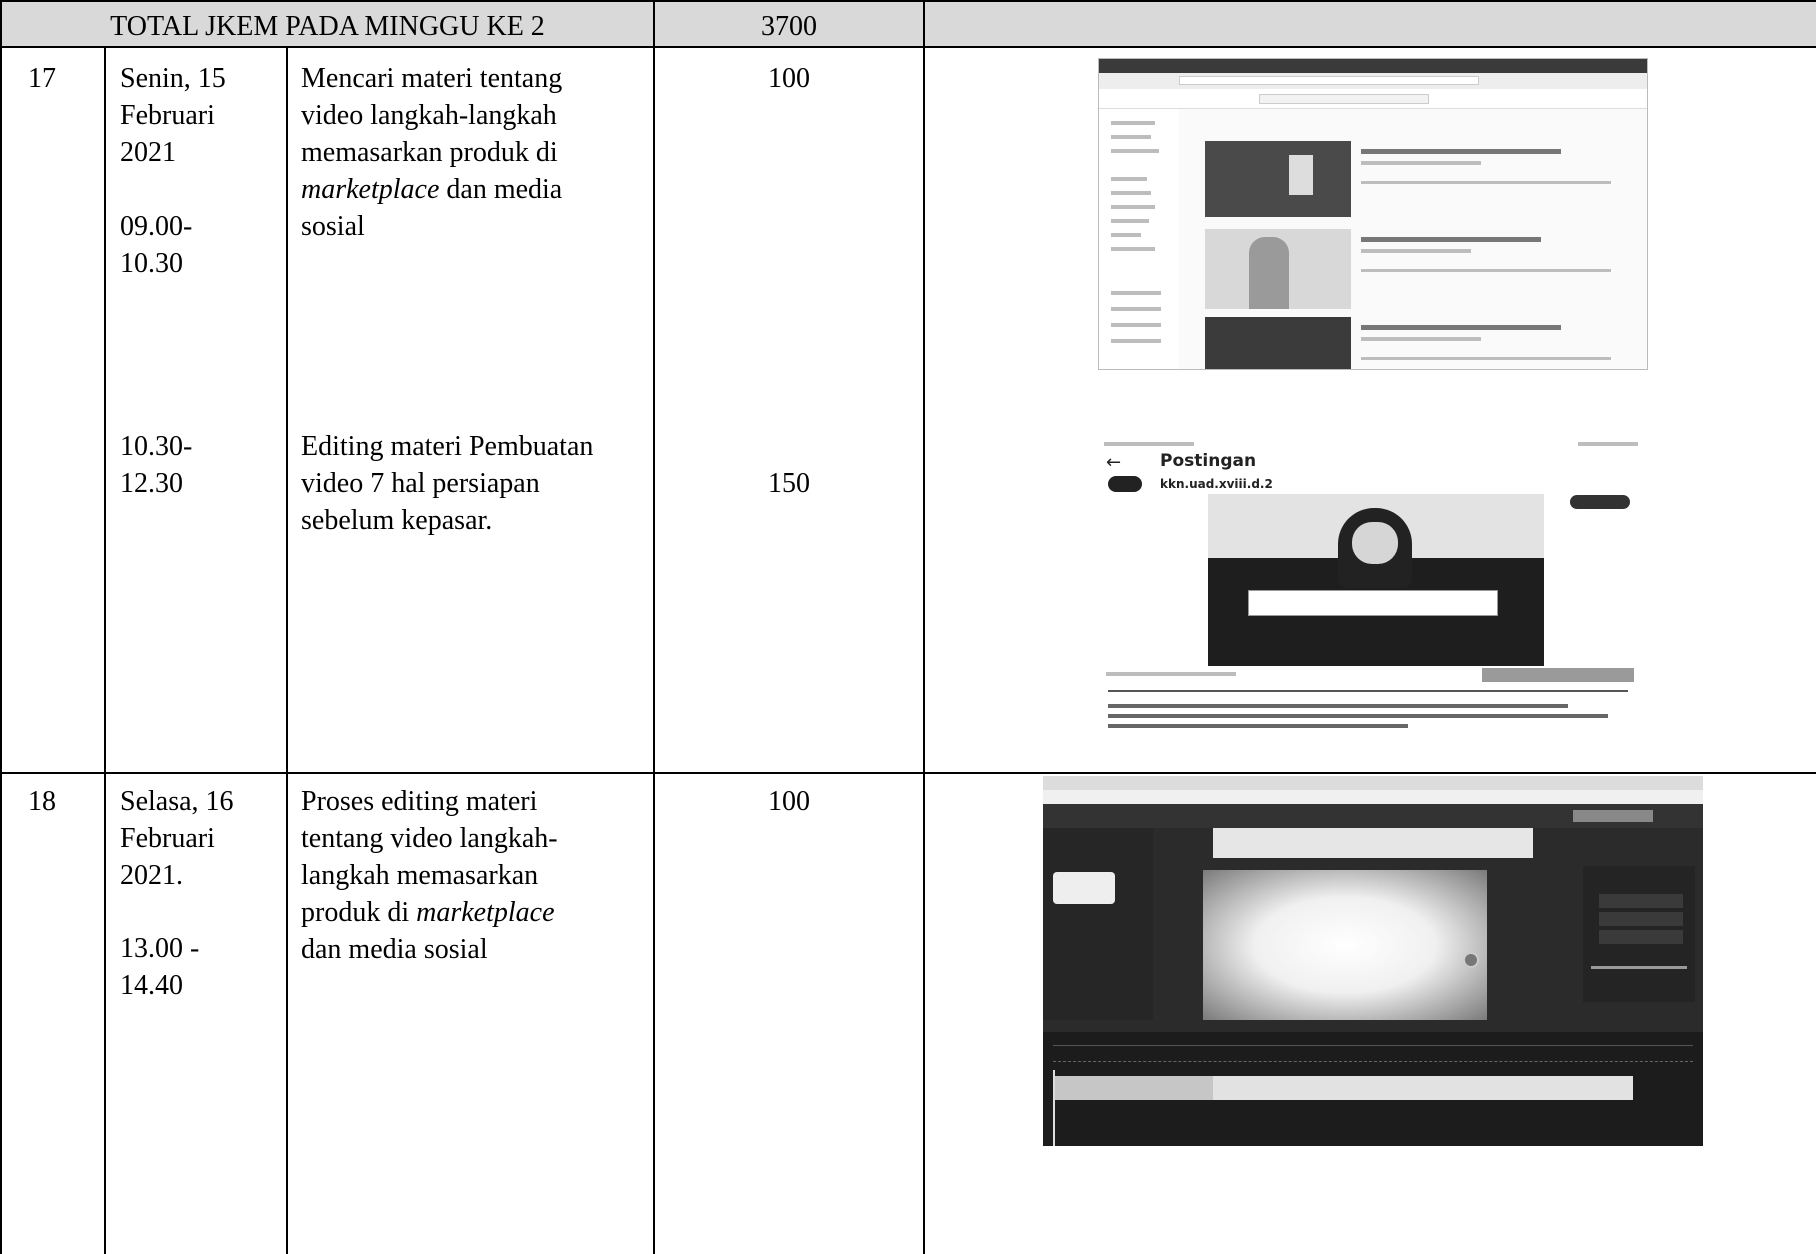 This screenshot has width=1816, height=1254. I want to click on row-number: 18, so click(42, 801).